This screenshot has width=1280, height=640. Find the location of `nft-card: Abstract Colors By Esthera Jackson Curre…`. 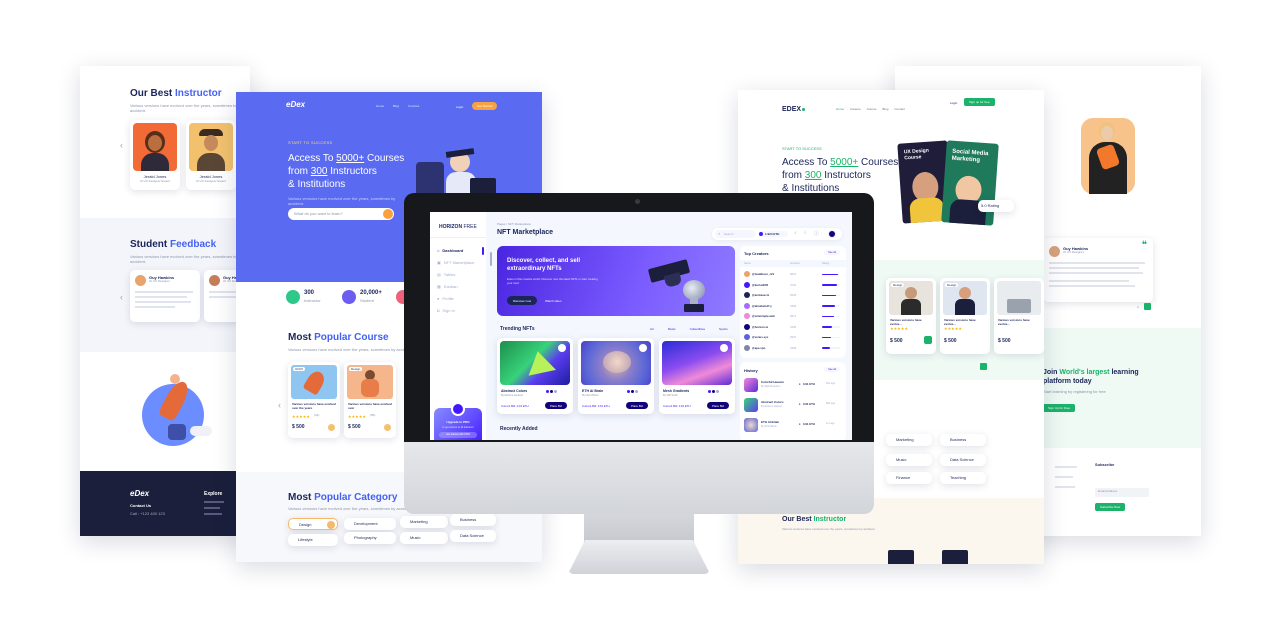

nft-card: Abstract Colors By Esthera Jackson Curre… is located at coordinates (535, 376).